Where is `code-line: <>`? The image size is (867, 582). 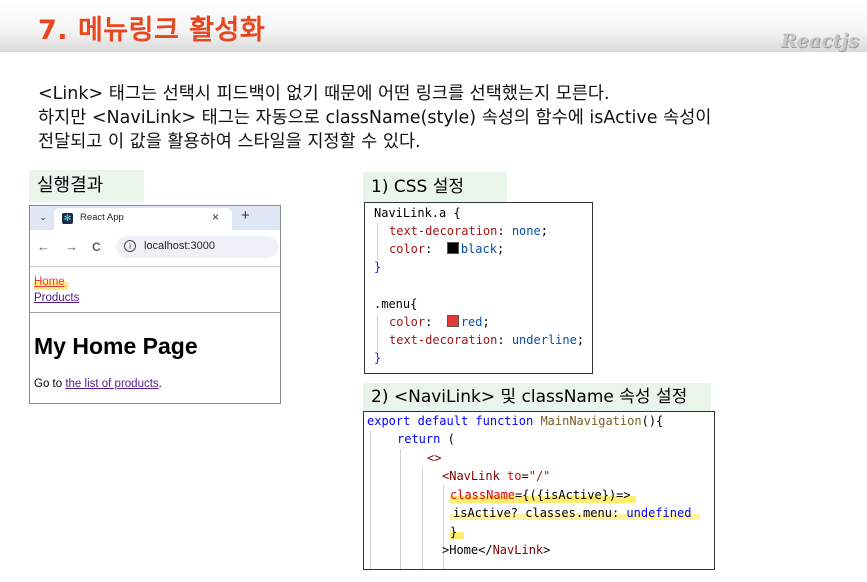 code-line: <> is located at coordinates (434, 458).